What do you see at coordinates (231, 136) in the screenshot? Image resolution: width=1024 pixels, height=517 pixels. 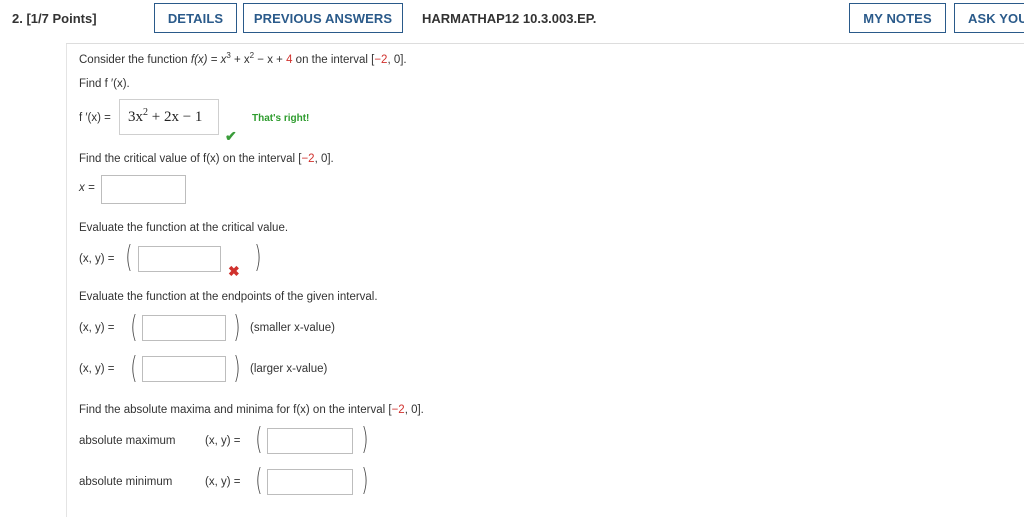 I see `check-icon: ✔` at bounding box center [231, 136].